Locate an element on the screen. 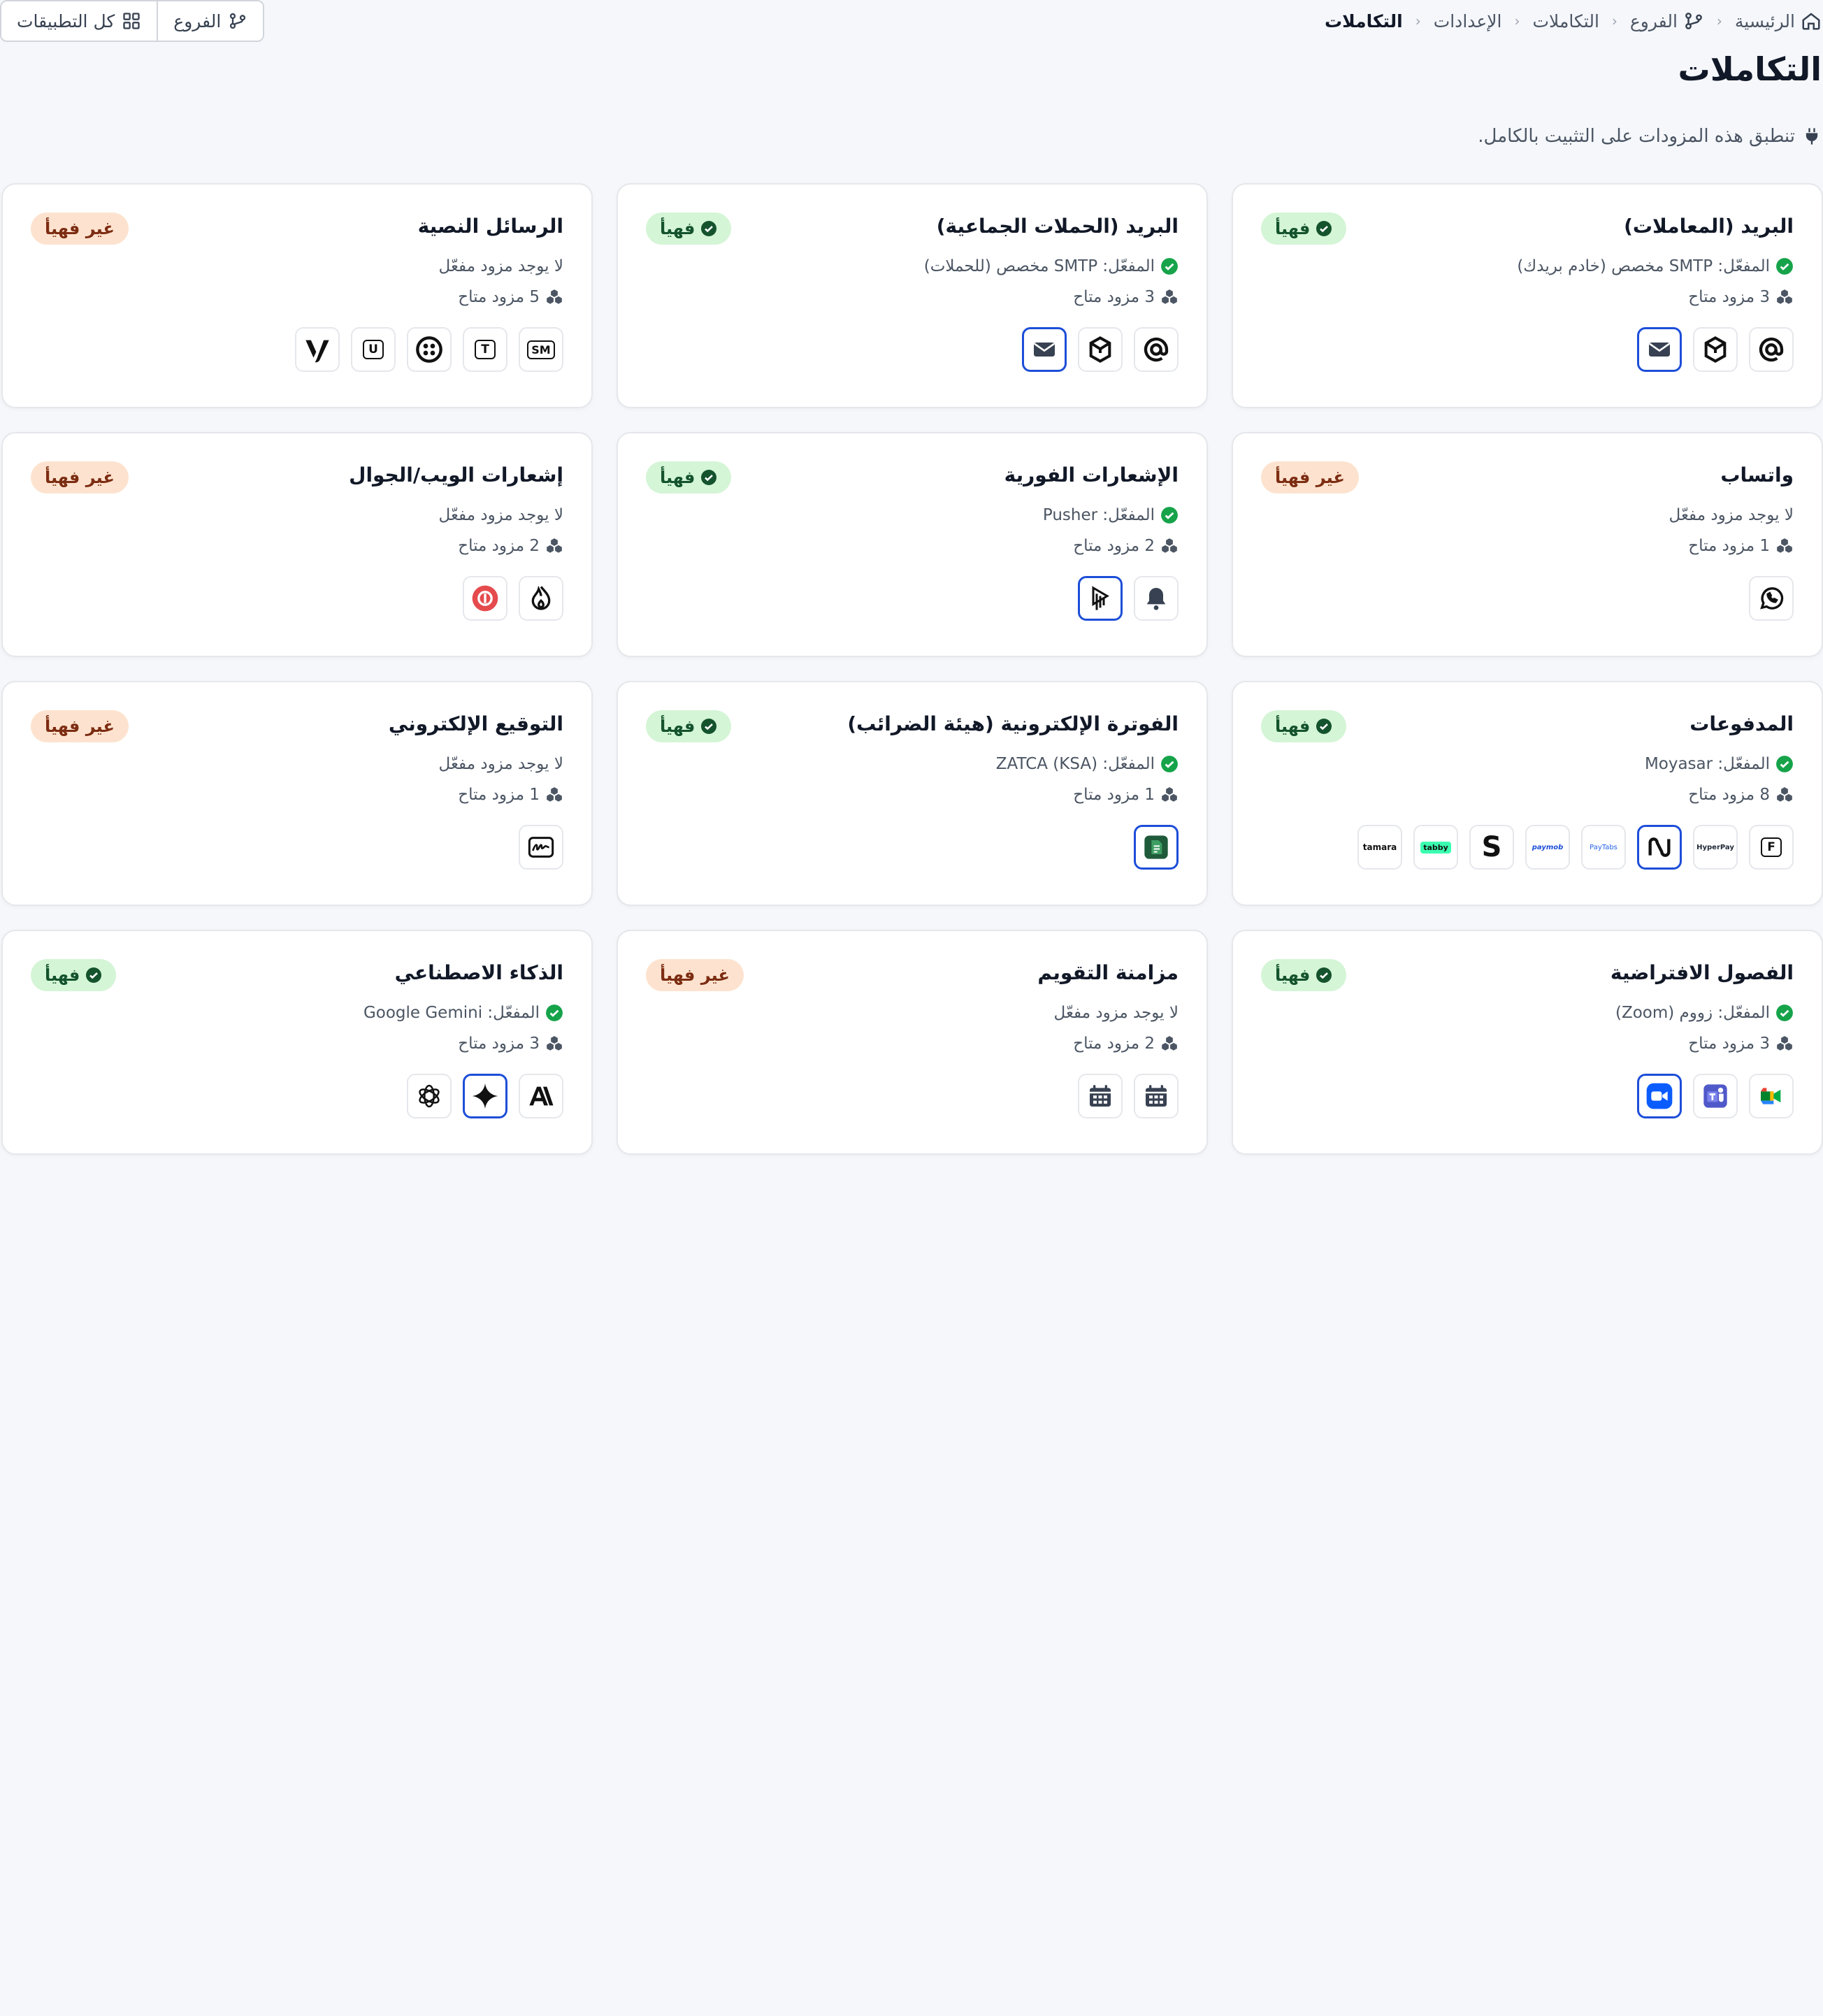  breadcrumb-branches: الفروع is located at coordinates (1667, 20).